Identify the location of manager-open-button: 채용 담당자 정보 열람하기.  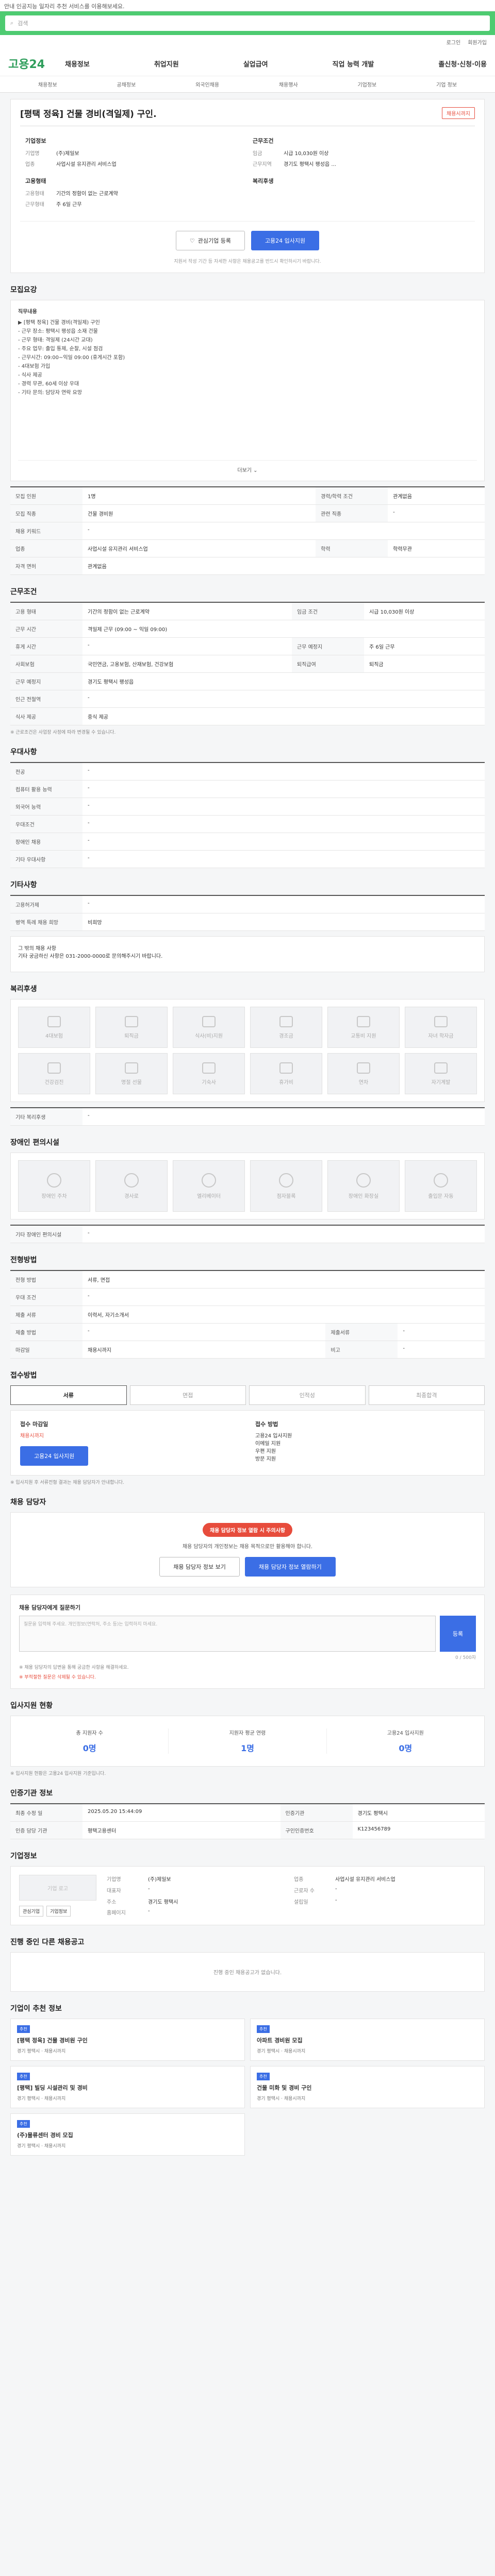
(290, 1567).